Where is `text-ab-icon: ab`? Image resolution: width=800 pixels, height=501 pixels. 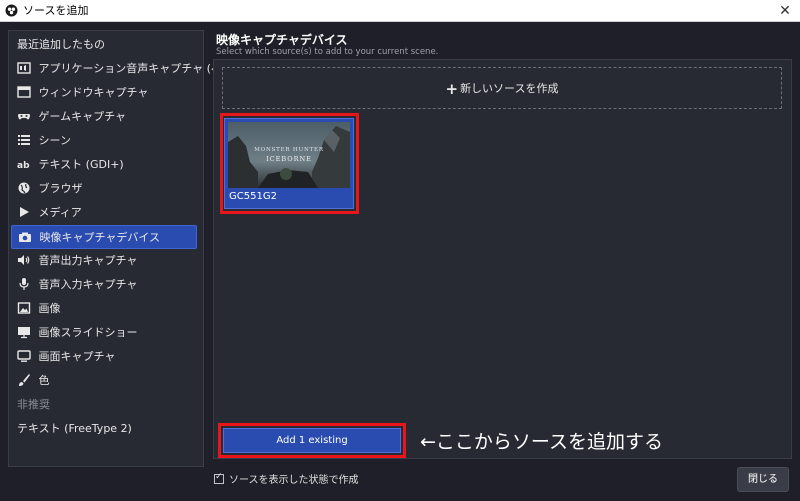
text-ab-icon: ab is located at coordinates (23, 166).